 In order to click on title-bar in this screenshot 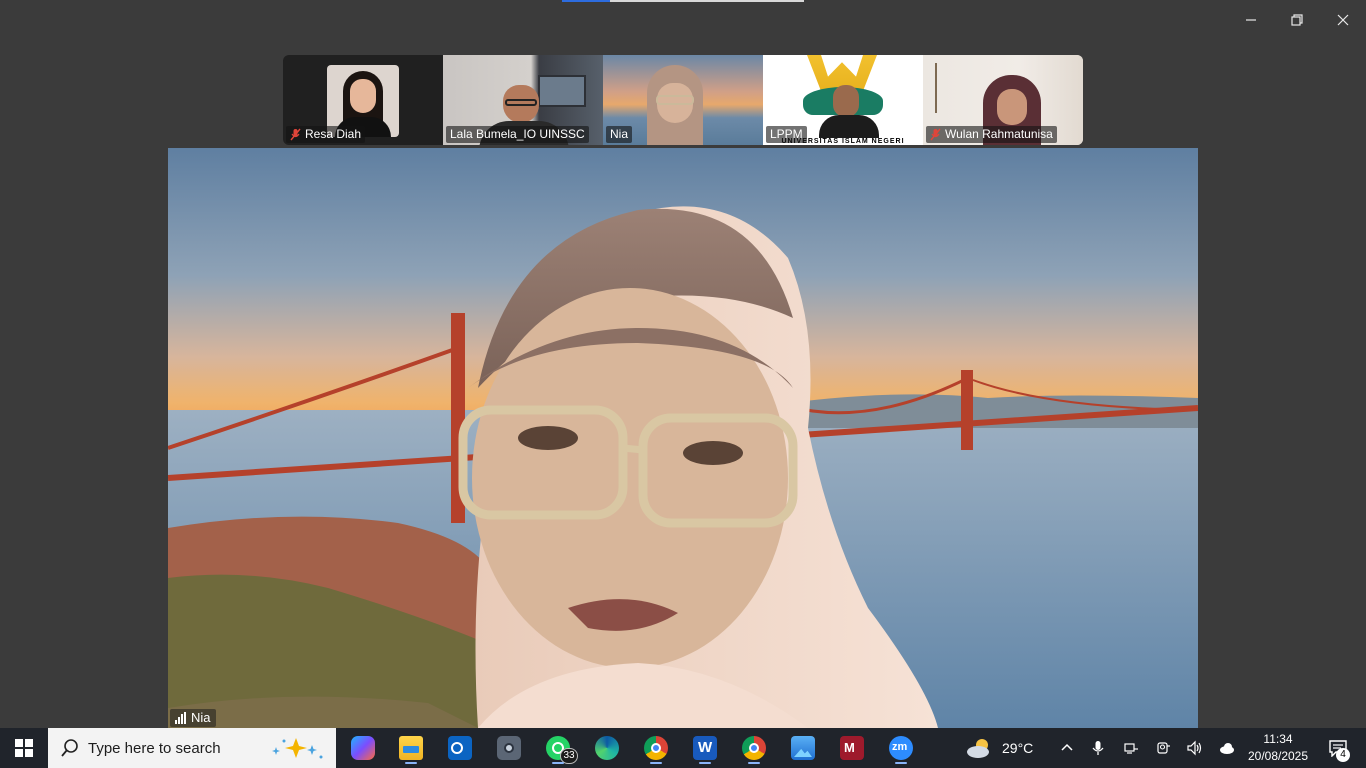, I will do `click(683, 20)`.